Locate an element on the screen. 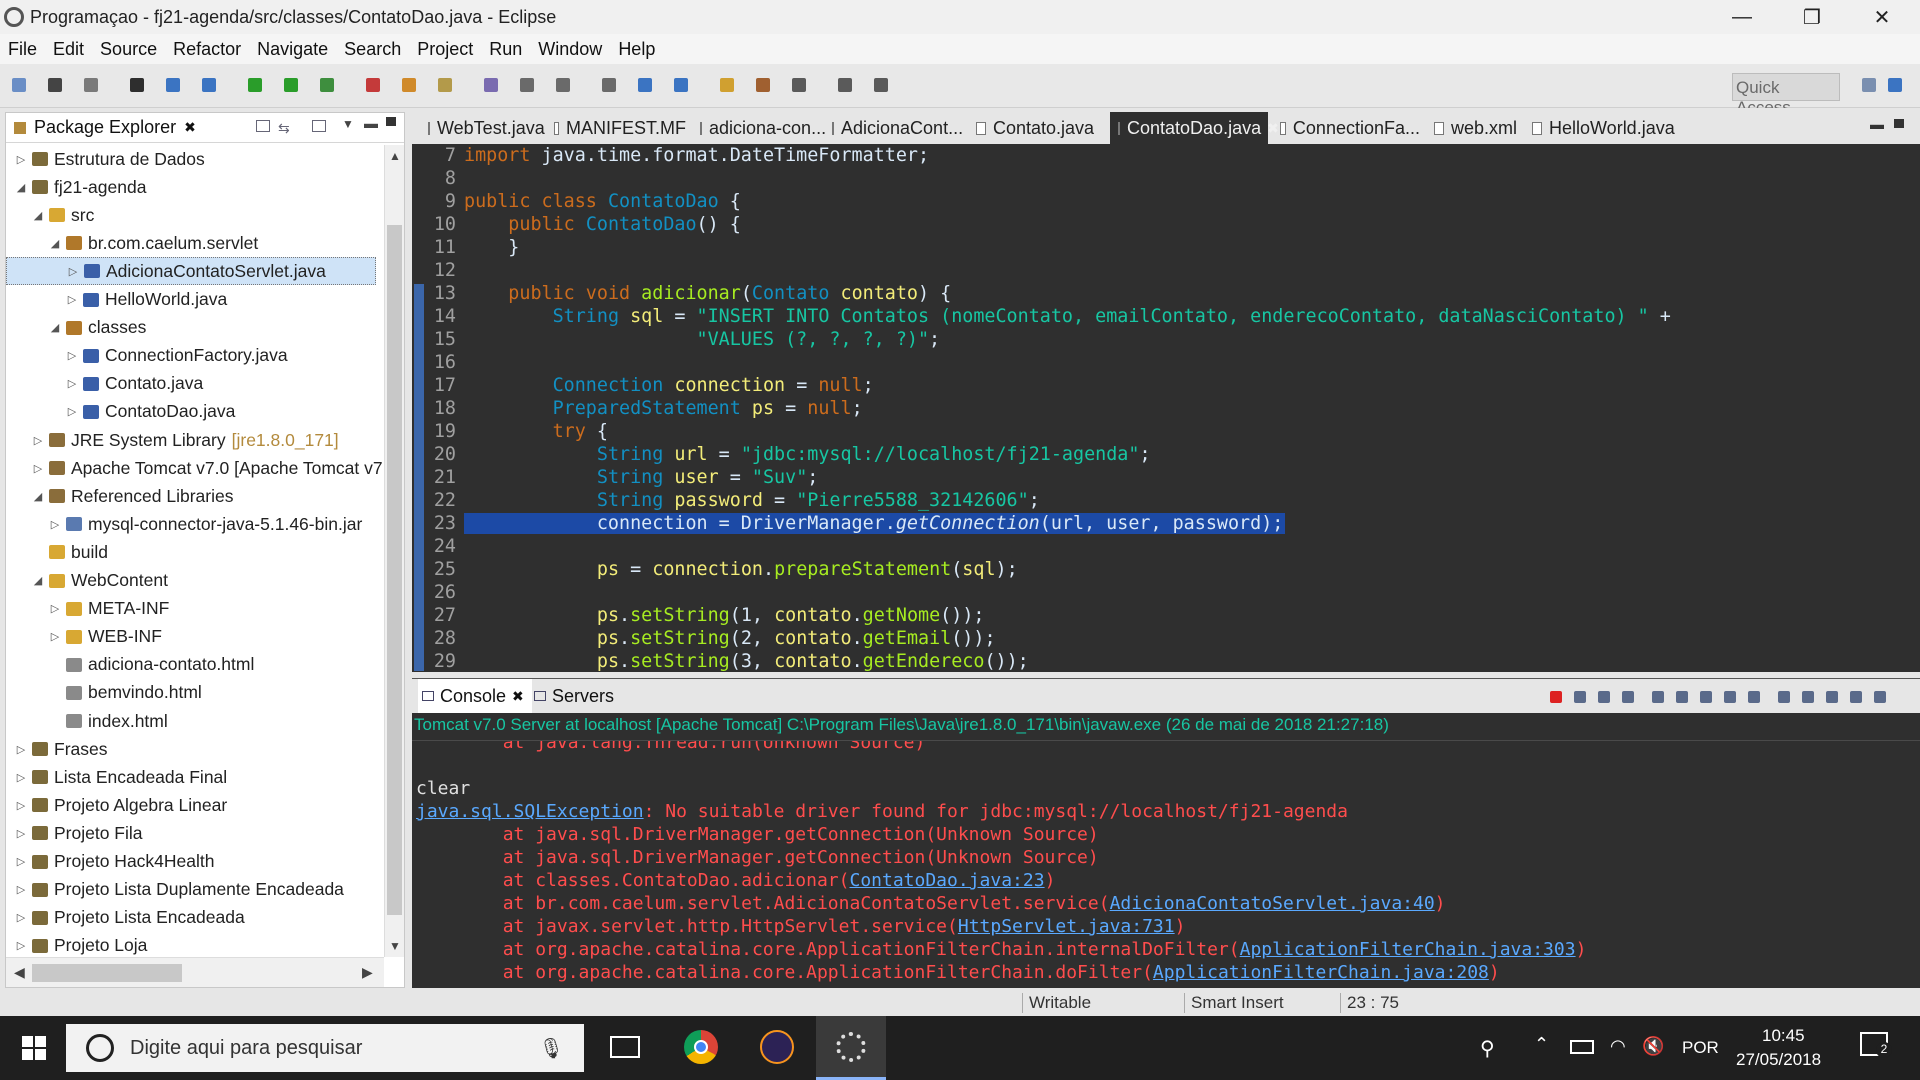 The height and width of the screenshot is (1080, 1920). toggle-mark-occurrences-icon is located at coordinates (645, 85).